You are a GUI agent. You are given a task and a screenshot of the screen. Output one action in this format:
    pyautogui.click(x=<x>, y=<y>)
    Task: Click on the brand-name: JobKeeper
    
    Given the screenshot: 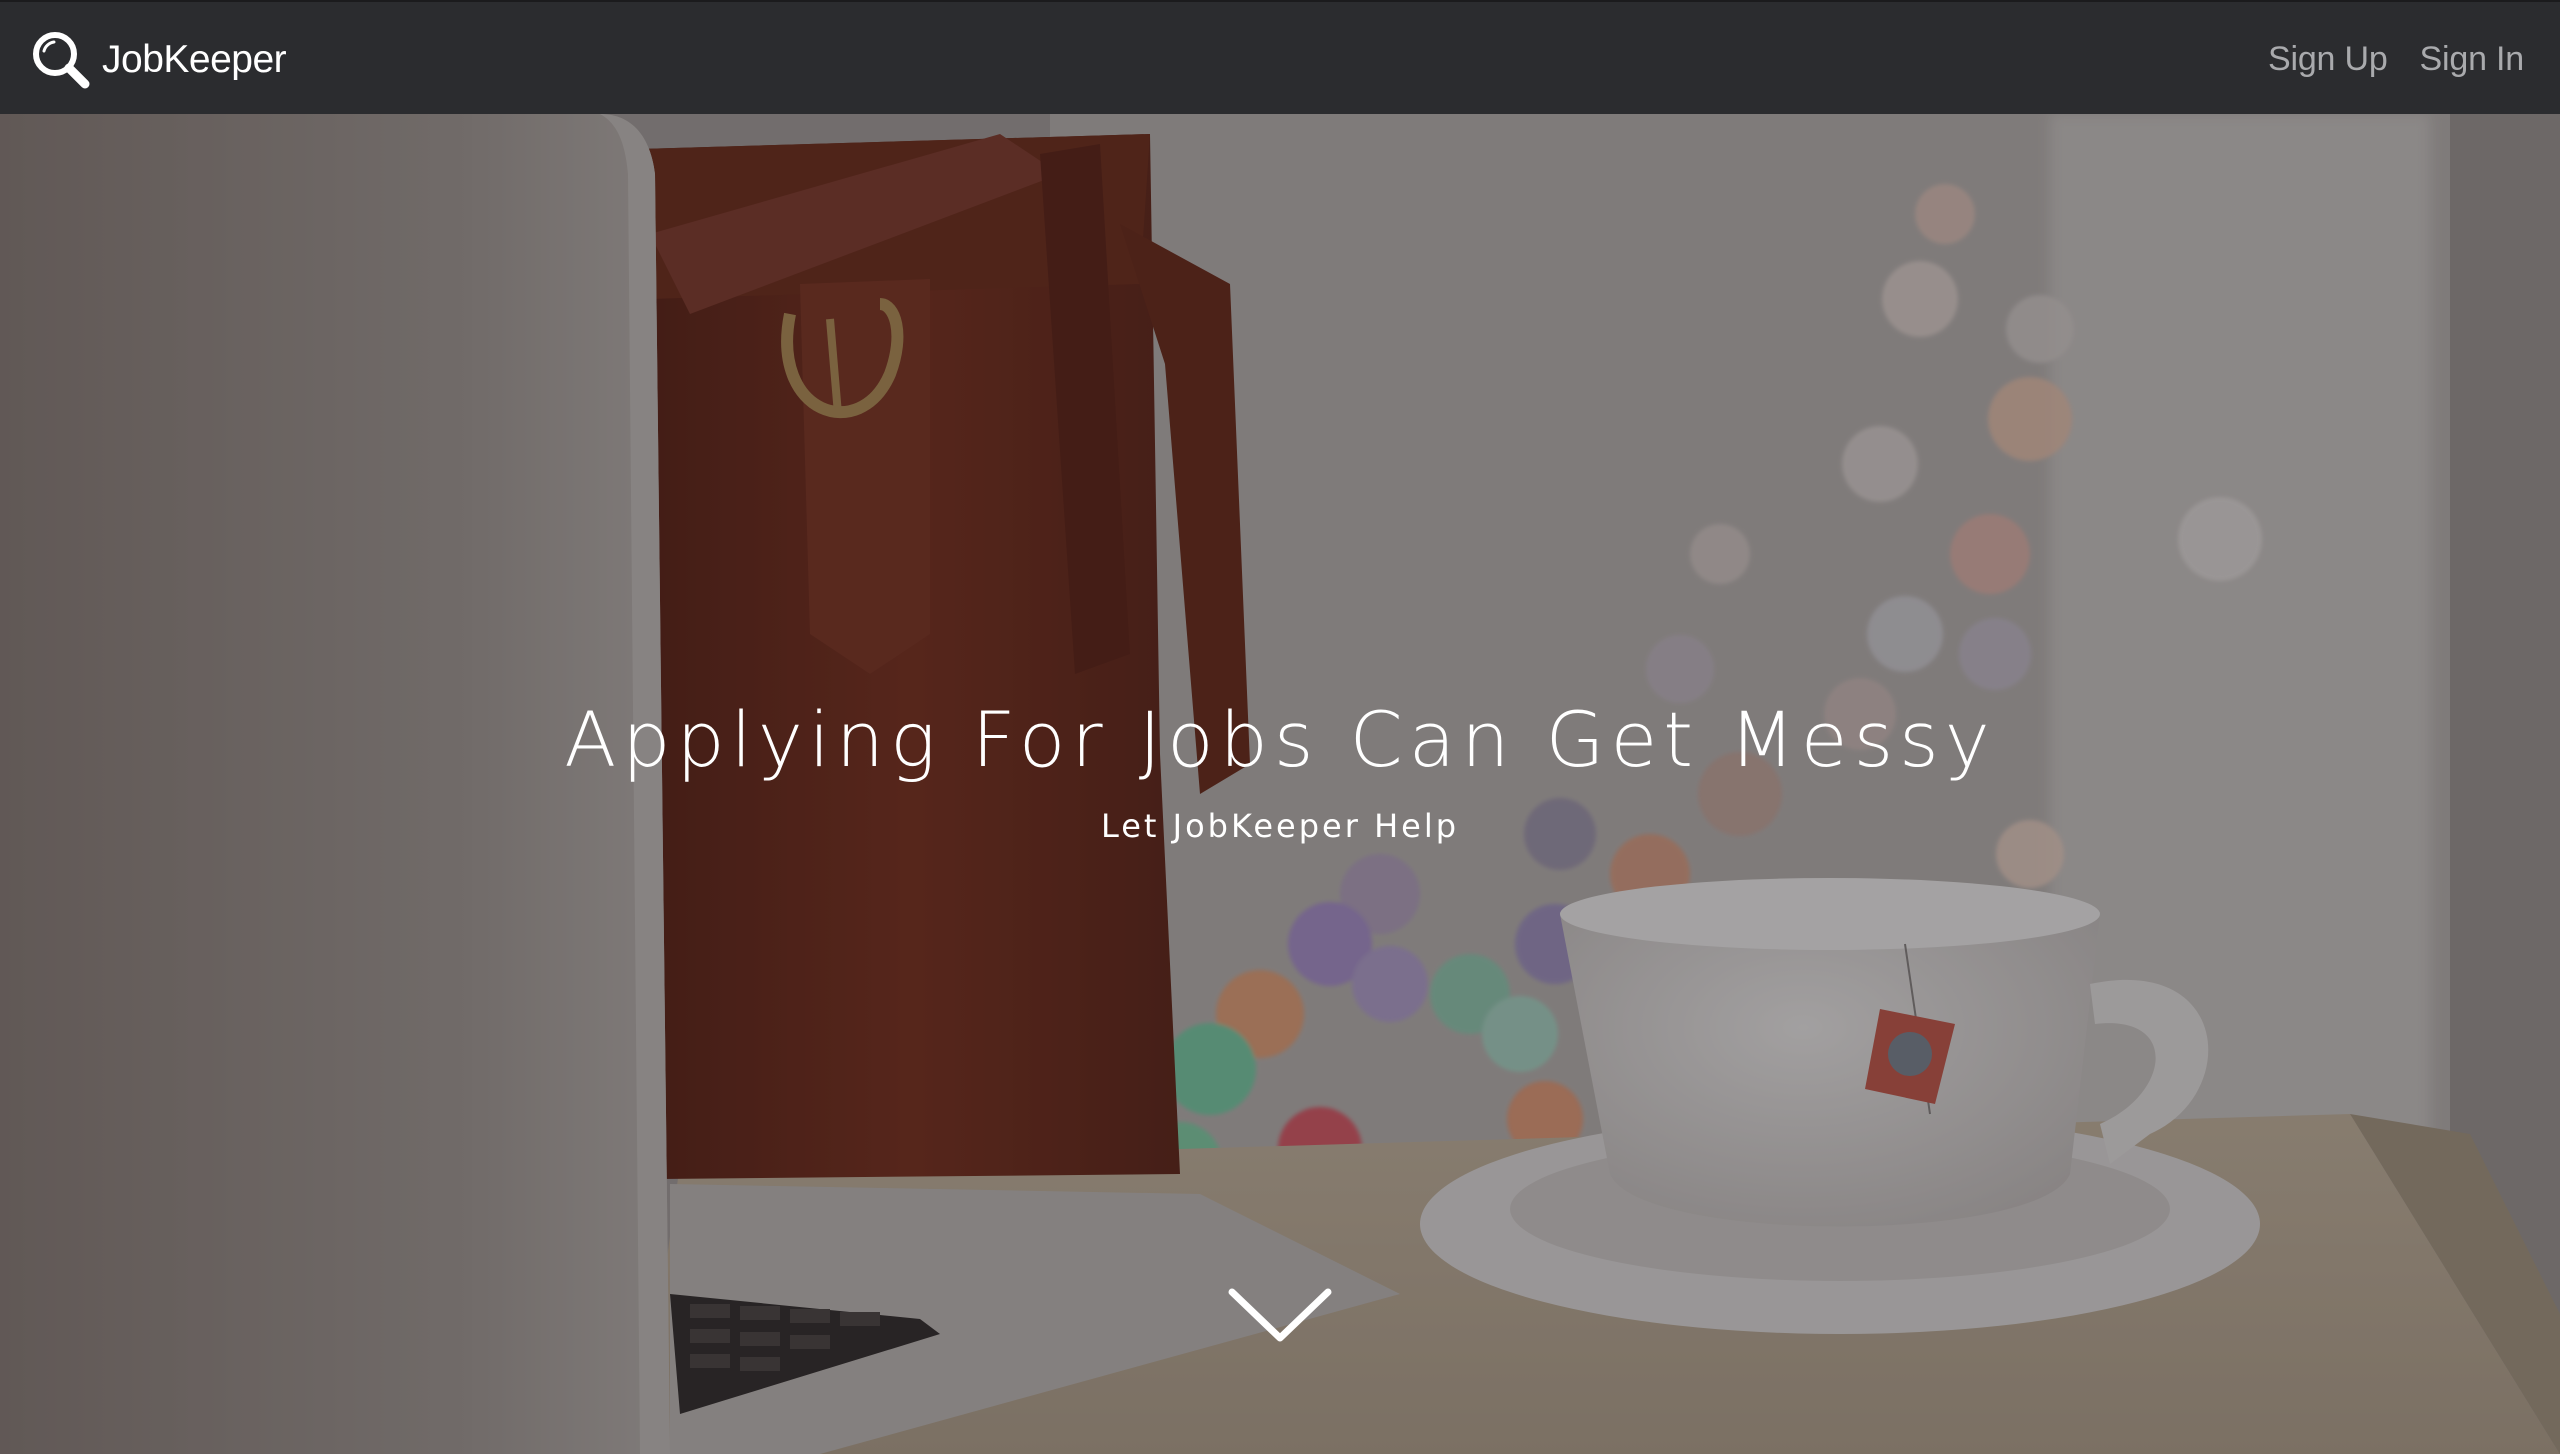 What is the action you would take?
    pyautogui.click(x=194, y=59)
    